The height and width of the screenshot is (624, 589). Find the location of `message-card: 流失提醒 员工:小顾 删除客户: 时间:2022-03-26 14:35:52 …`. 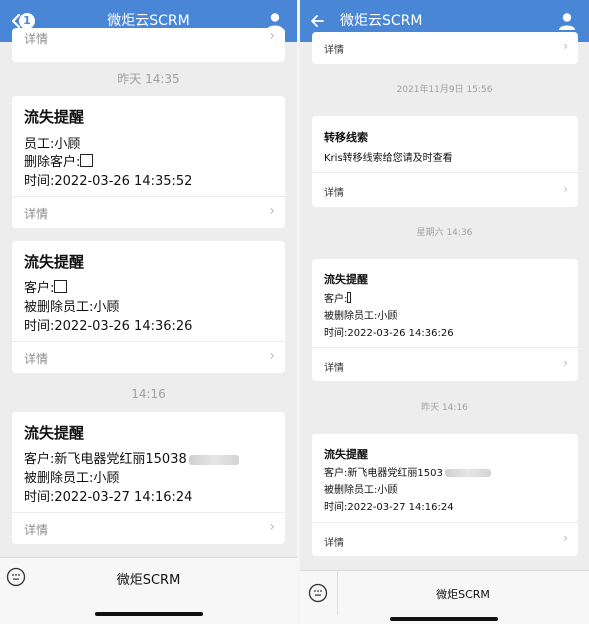

message-card: 流失提醒 员工:小顾 删除客户: 时间:2022-03-26 14:35:52 … is located at coordinates (148, 162).